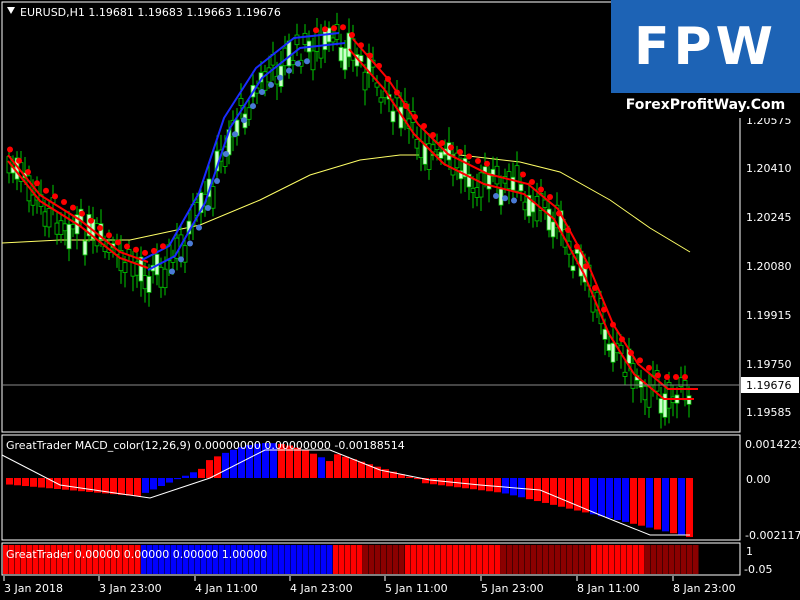  Describe the element at coordinates (769, 217) in the screenshot. I see `price-tick: 1.20245` at that location.